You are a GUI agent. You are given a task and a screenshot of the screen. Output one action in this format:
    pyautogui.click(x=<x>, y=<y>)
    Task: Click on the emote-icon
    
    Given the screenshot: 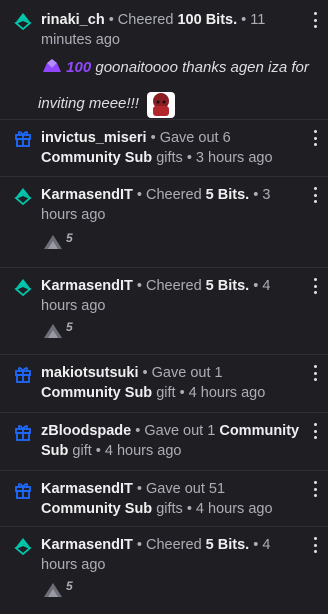 What is the action you would take?
    pyautogui.click(x=161, y=105)
    